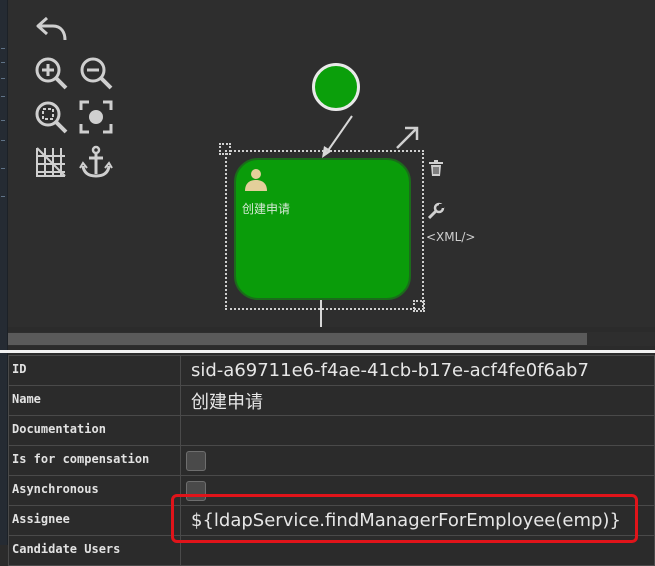 This screenshot has height=566, width=655. What do you see at coordinates (225, 149) in the screenshot?
I see `resize-handle-top-left` at bounding box center [225, 149].